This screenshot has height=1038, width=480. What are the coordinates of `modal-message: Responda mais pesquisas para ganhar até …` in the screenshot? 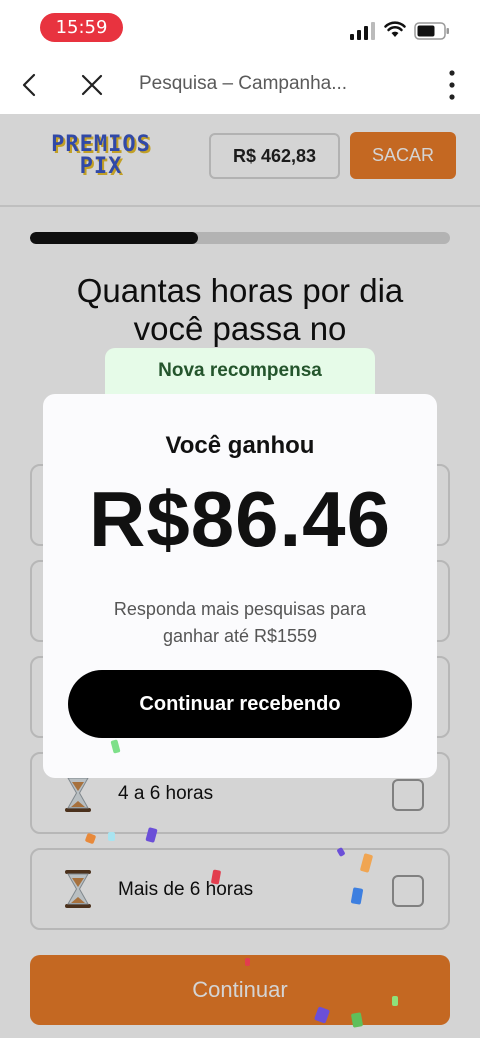 It's located at (240, 623).